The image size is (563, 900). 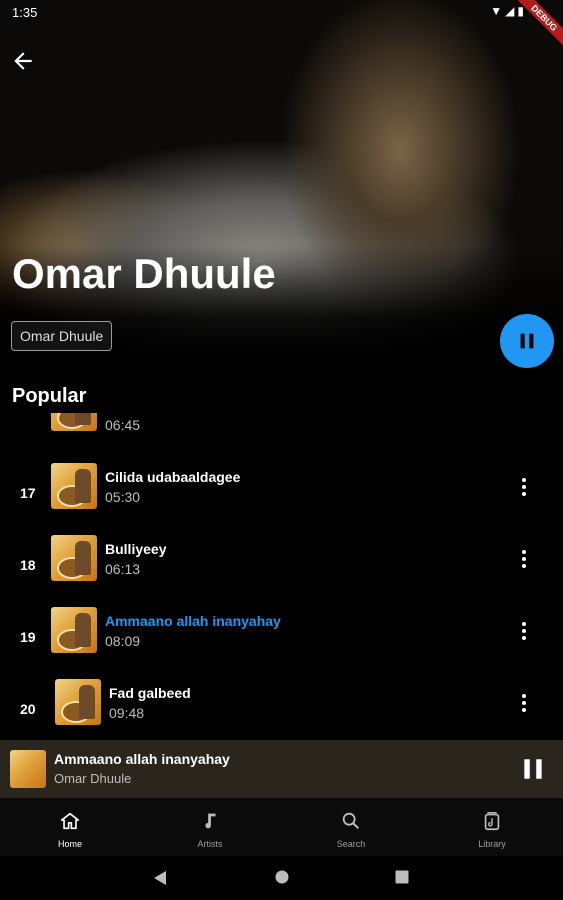 What do you see at coordinates (492, 821) in the screenshot?
I see `library-icon` at bounding box center [492, 821].